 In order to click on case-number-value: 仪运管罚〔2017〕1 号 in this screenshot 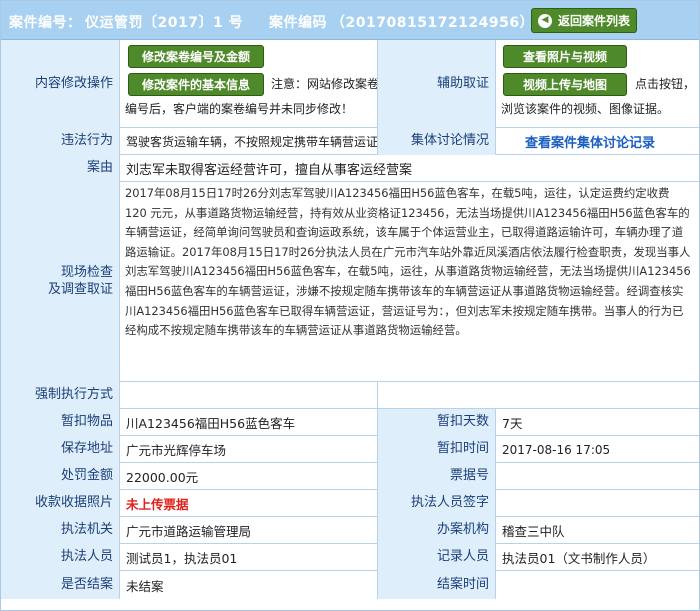, I will do `click(164, 23)`.